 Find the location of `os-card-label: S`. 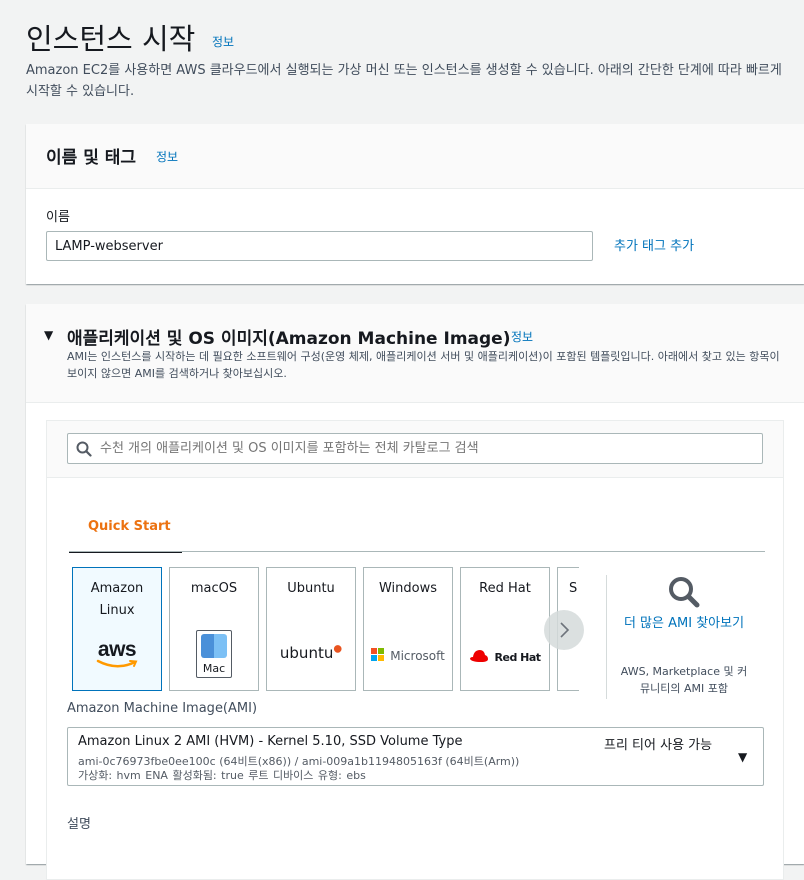

os-card-label: S is located at coordinates (573, 588).